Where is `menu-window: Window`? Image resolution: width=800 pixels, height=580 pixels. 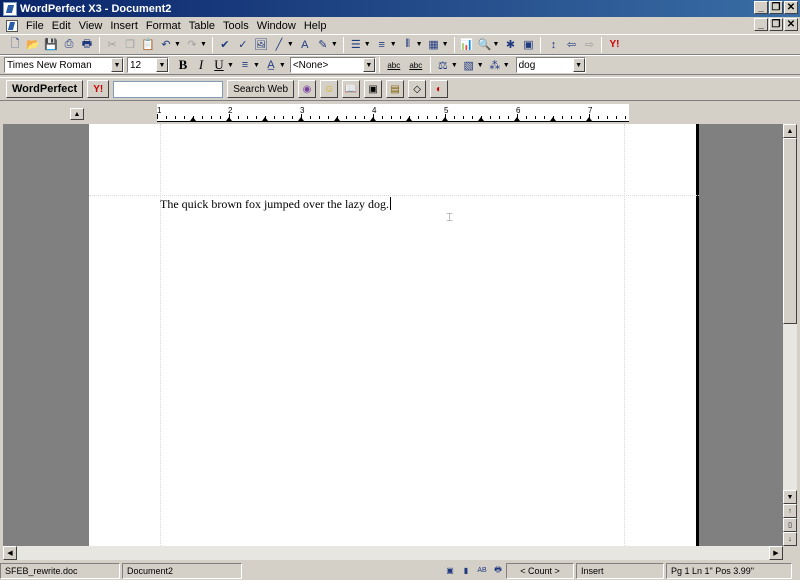
menu-window: Window is located at coordinates (276, 26).